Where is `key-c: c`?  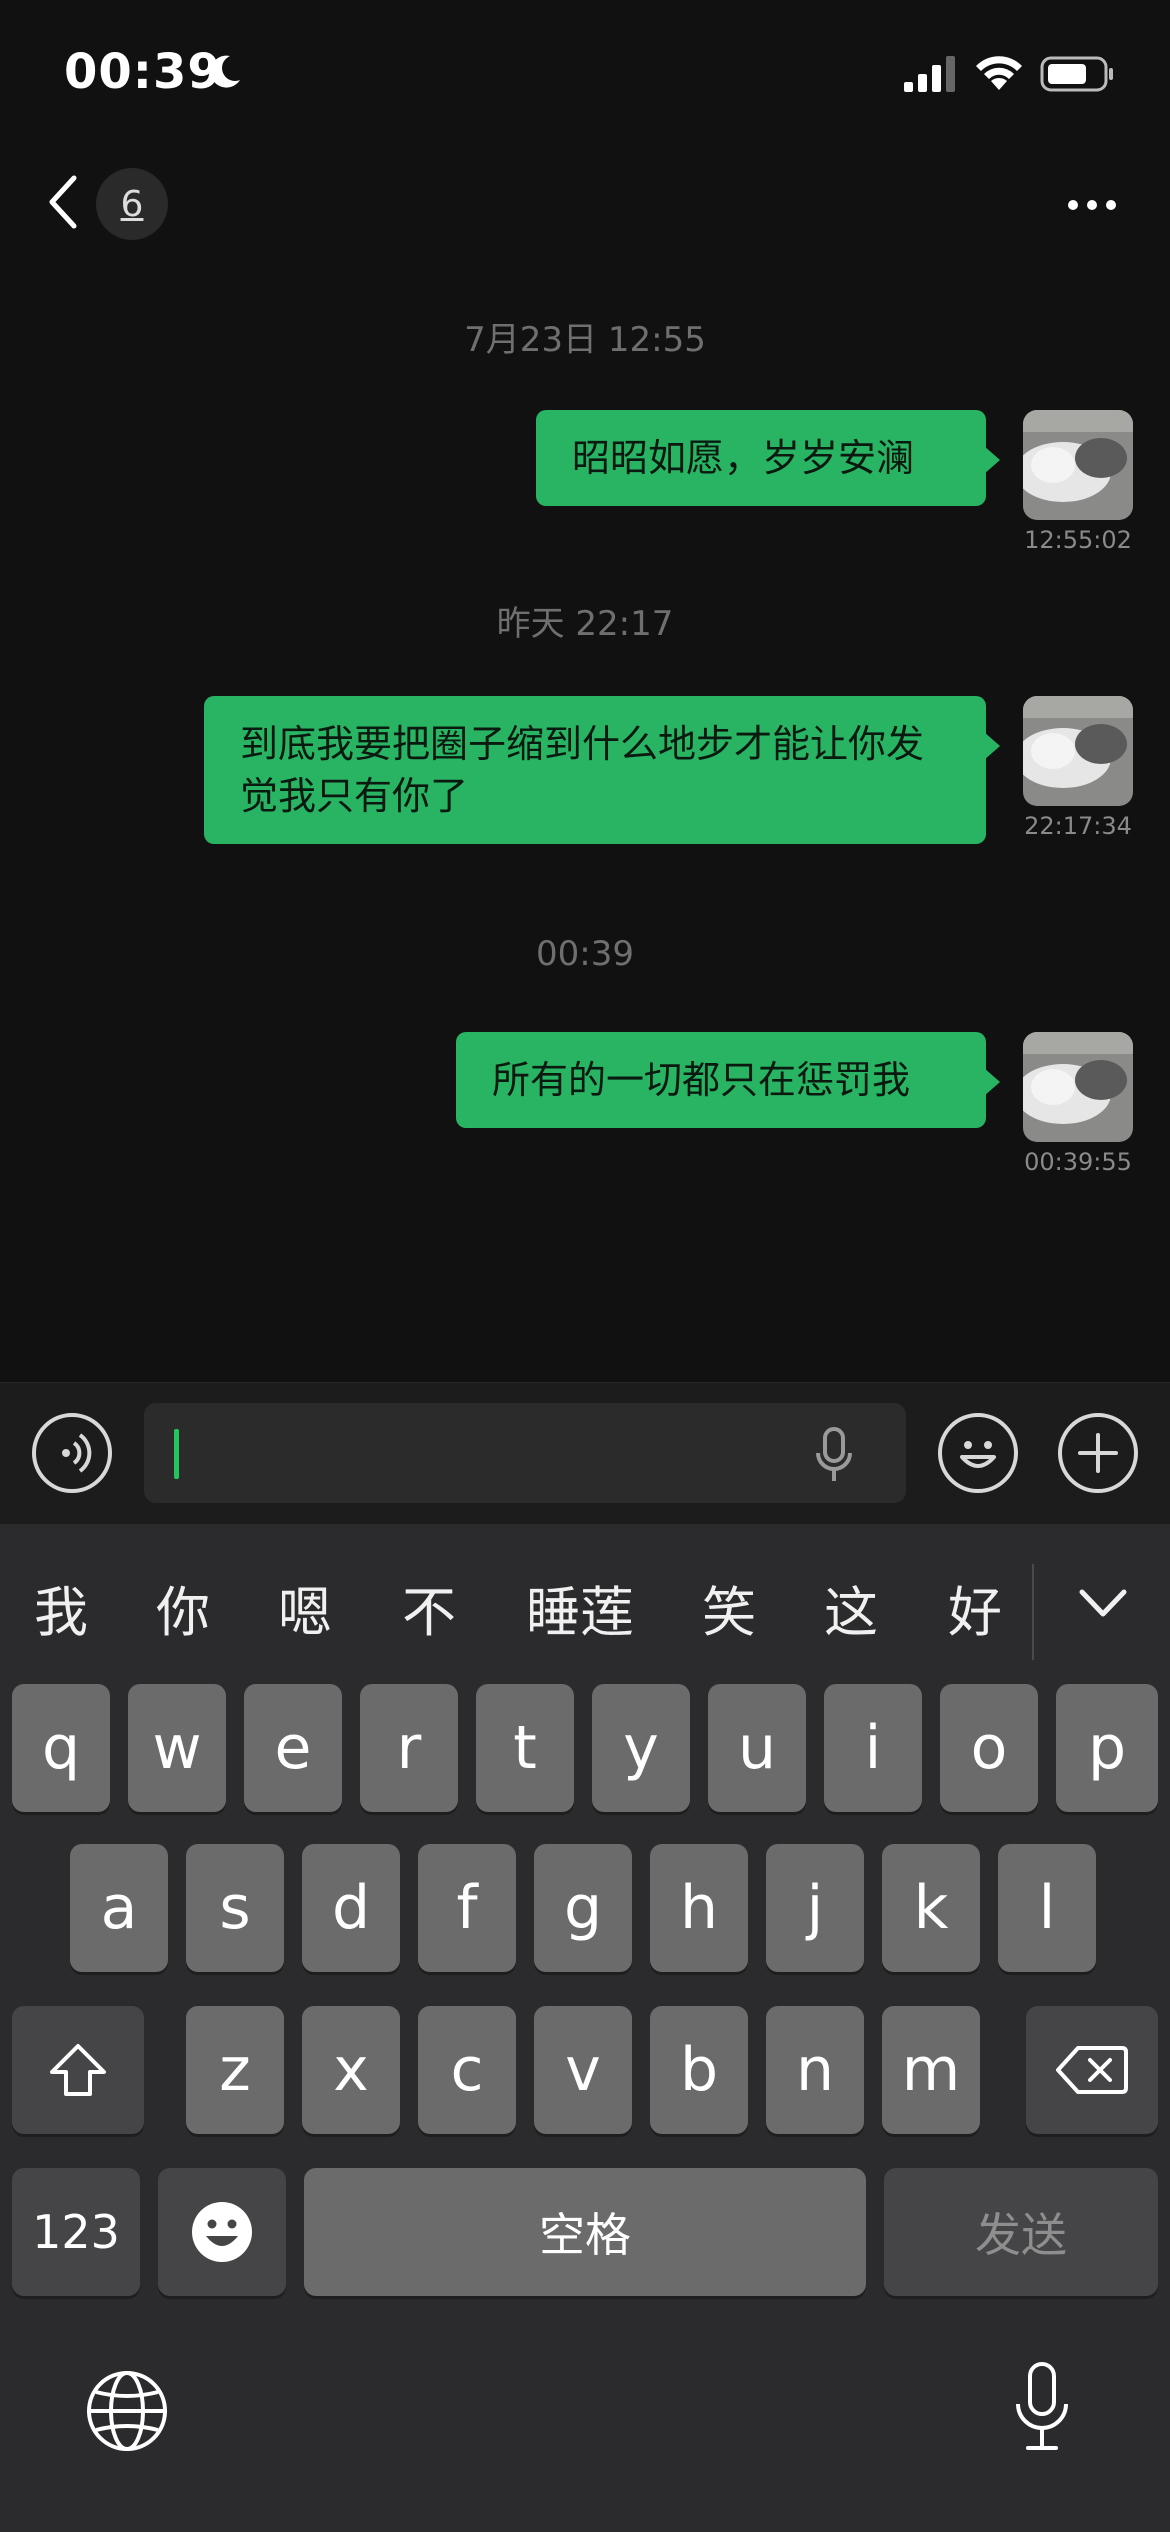
key-c: c is located at coordinates (467, 2070).